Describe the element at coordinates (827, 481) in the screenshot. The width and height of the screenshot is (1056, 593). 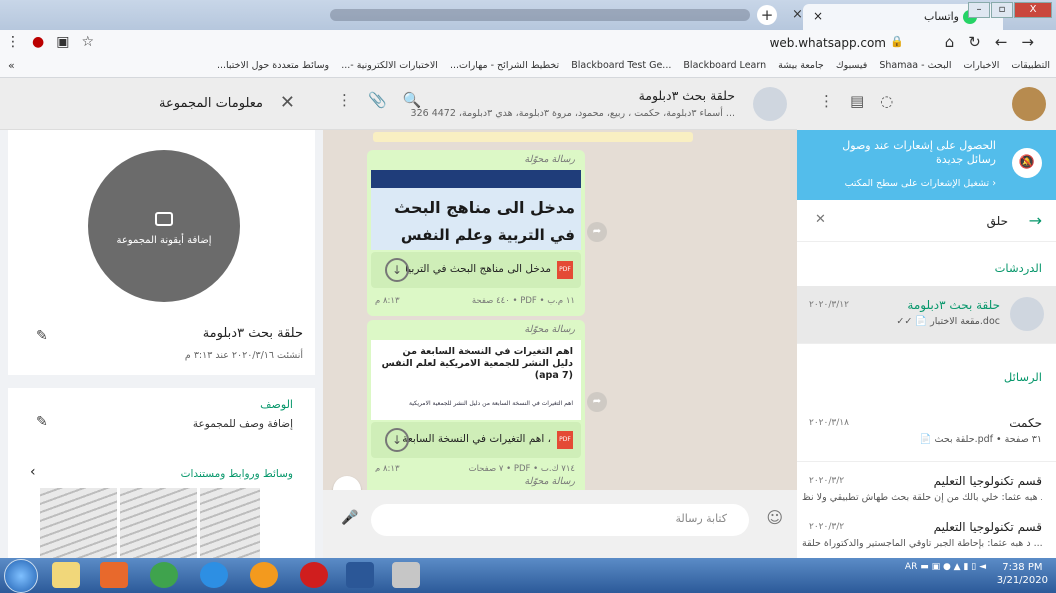
I see `result-date: ٢٠٢٠/٣/٢` at that location.